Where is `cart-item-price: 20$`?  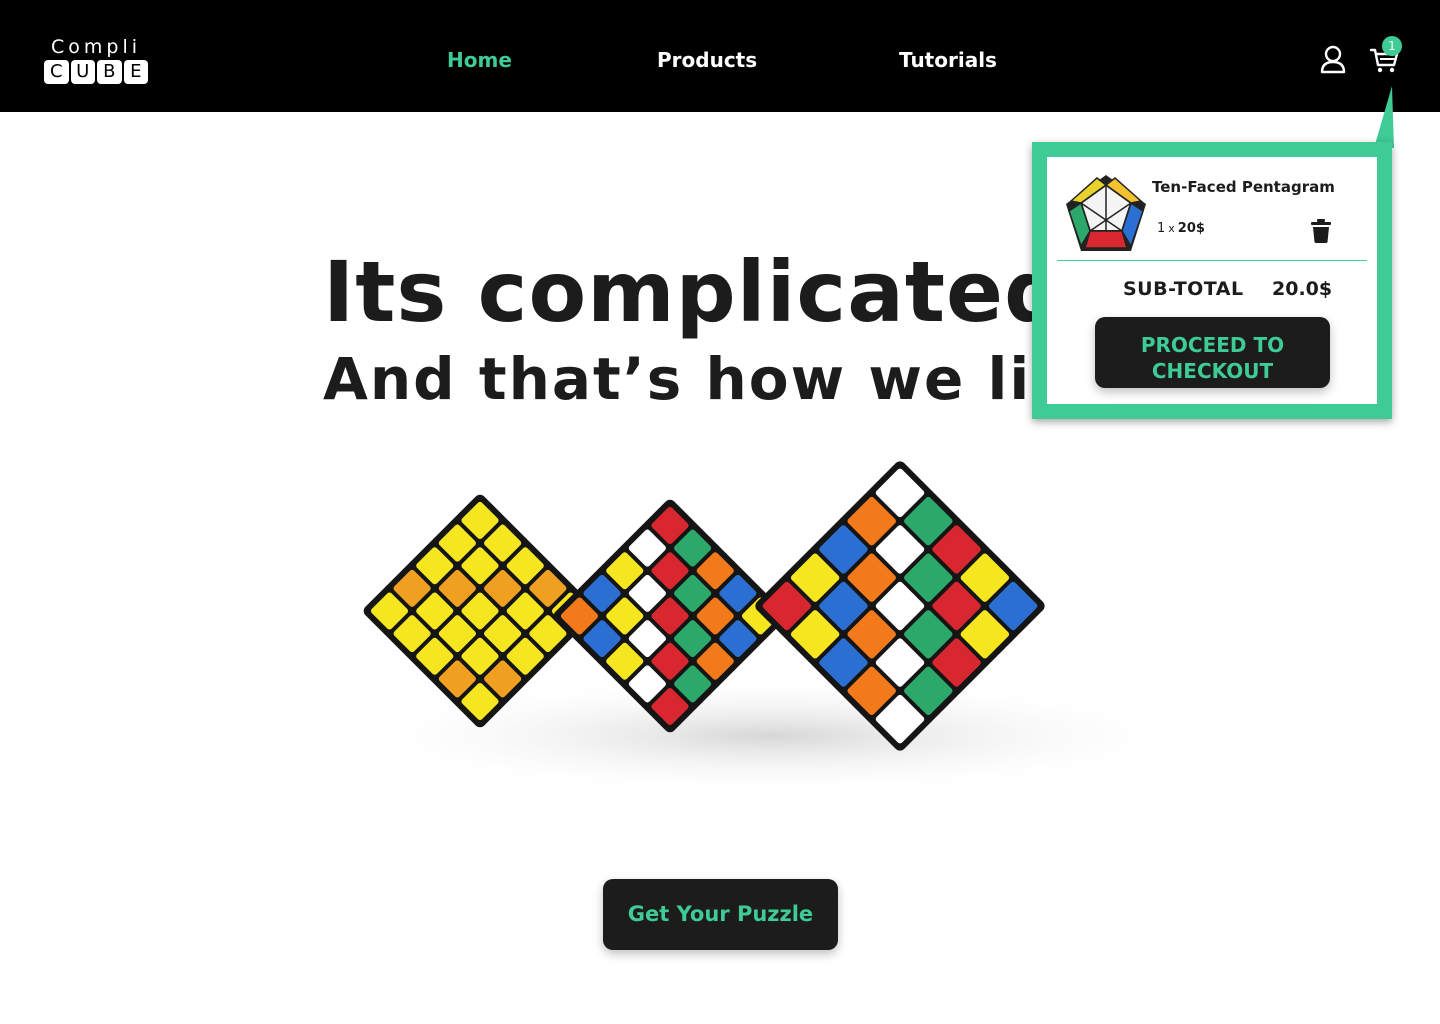 cart-item-price: 20$ is located at coordinates (1191, 228).